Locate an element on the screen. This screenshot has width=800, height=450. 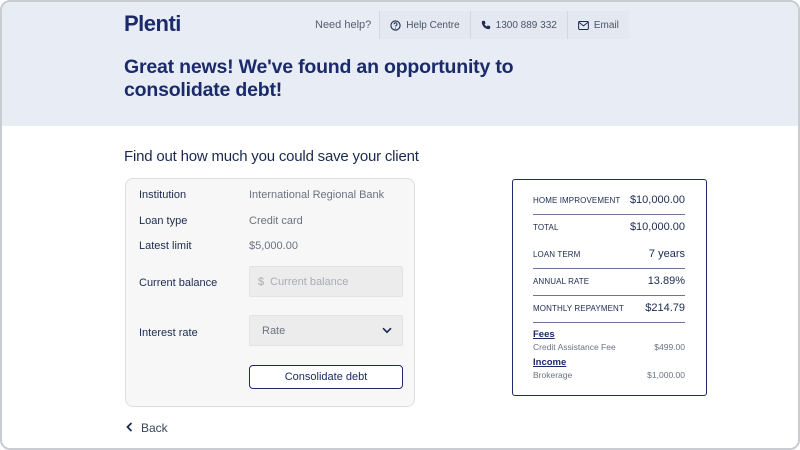
current-balance-input: $ Current balance is located at coordinates (326, 281).